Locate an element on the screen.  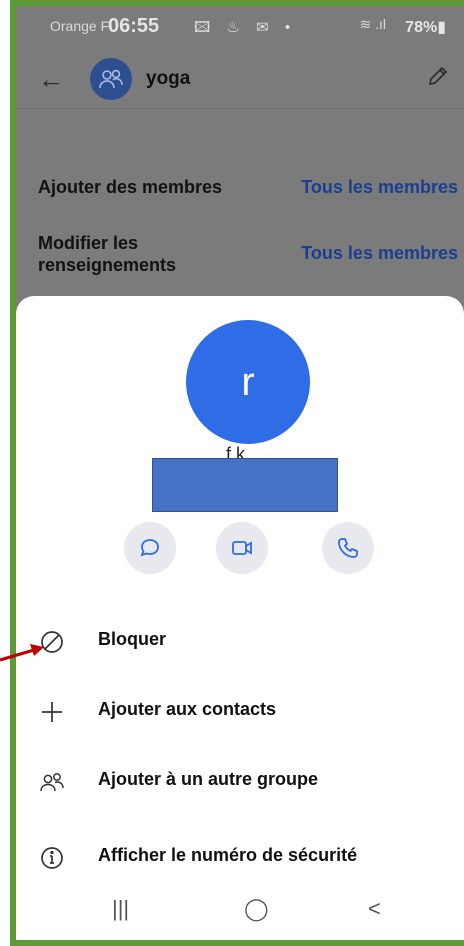
menu-item-add-to-group: Ajouter à un autre groupe is located at coordinates (240, 780).